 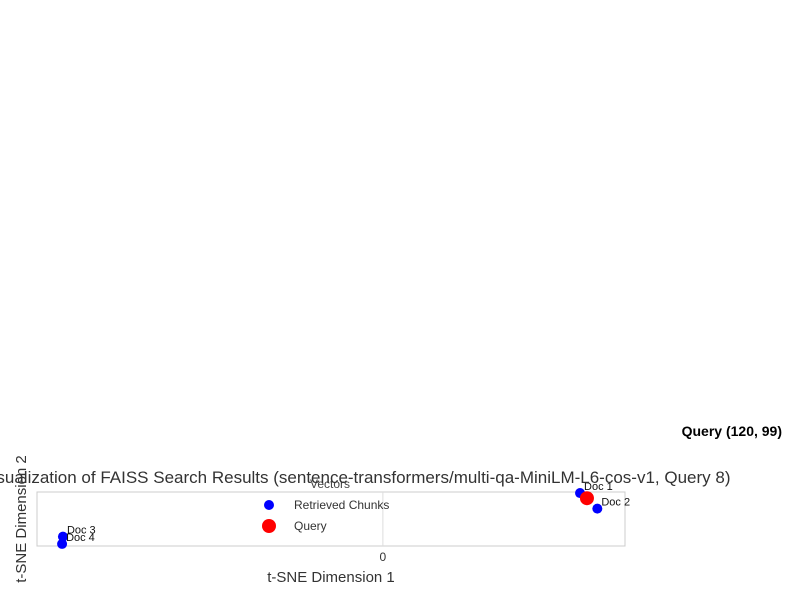 I want to click on x-ticks: 0, so click(x=383, y=557).